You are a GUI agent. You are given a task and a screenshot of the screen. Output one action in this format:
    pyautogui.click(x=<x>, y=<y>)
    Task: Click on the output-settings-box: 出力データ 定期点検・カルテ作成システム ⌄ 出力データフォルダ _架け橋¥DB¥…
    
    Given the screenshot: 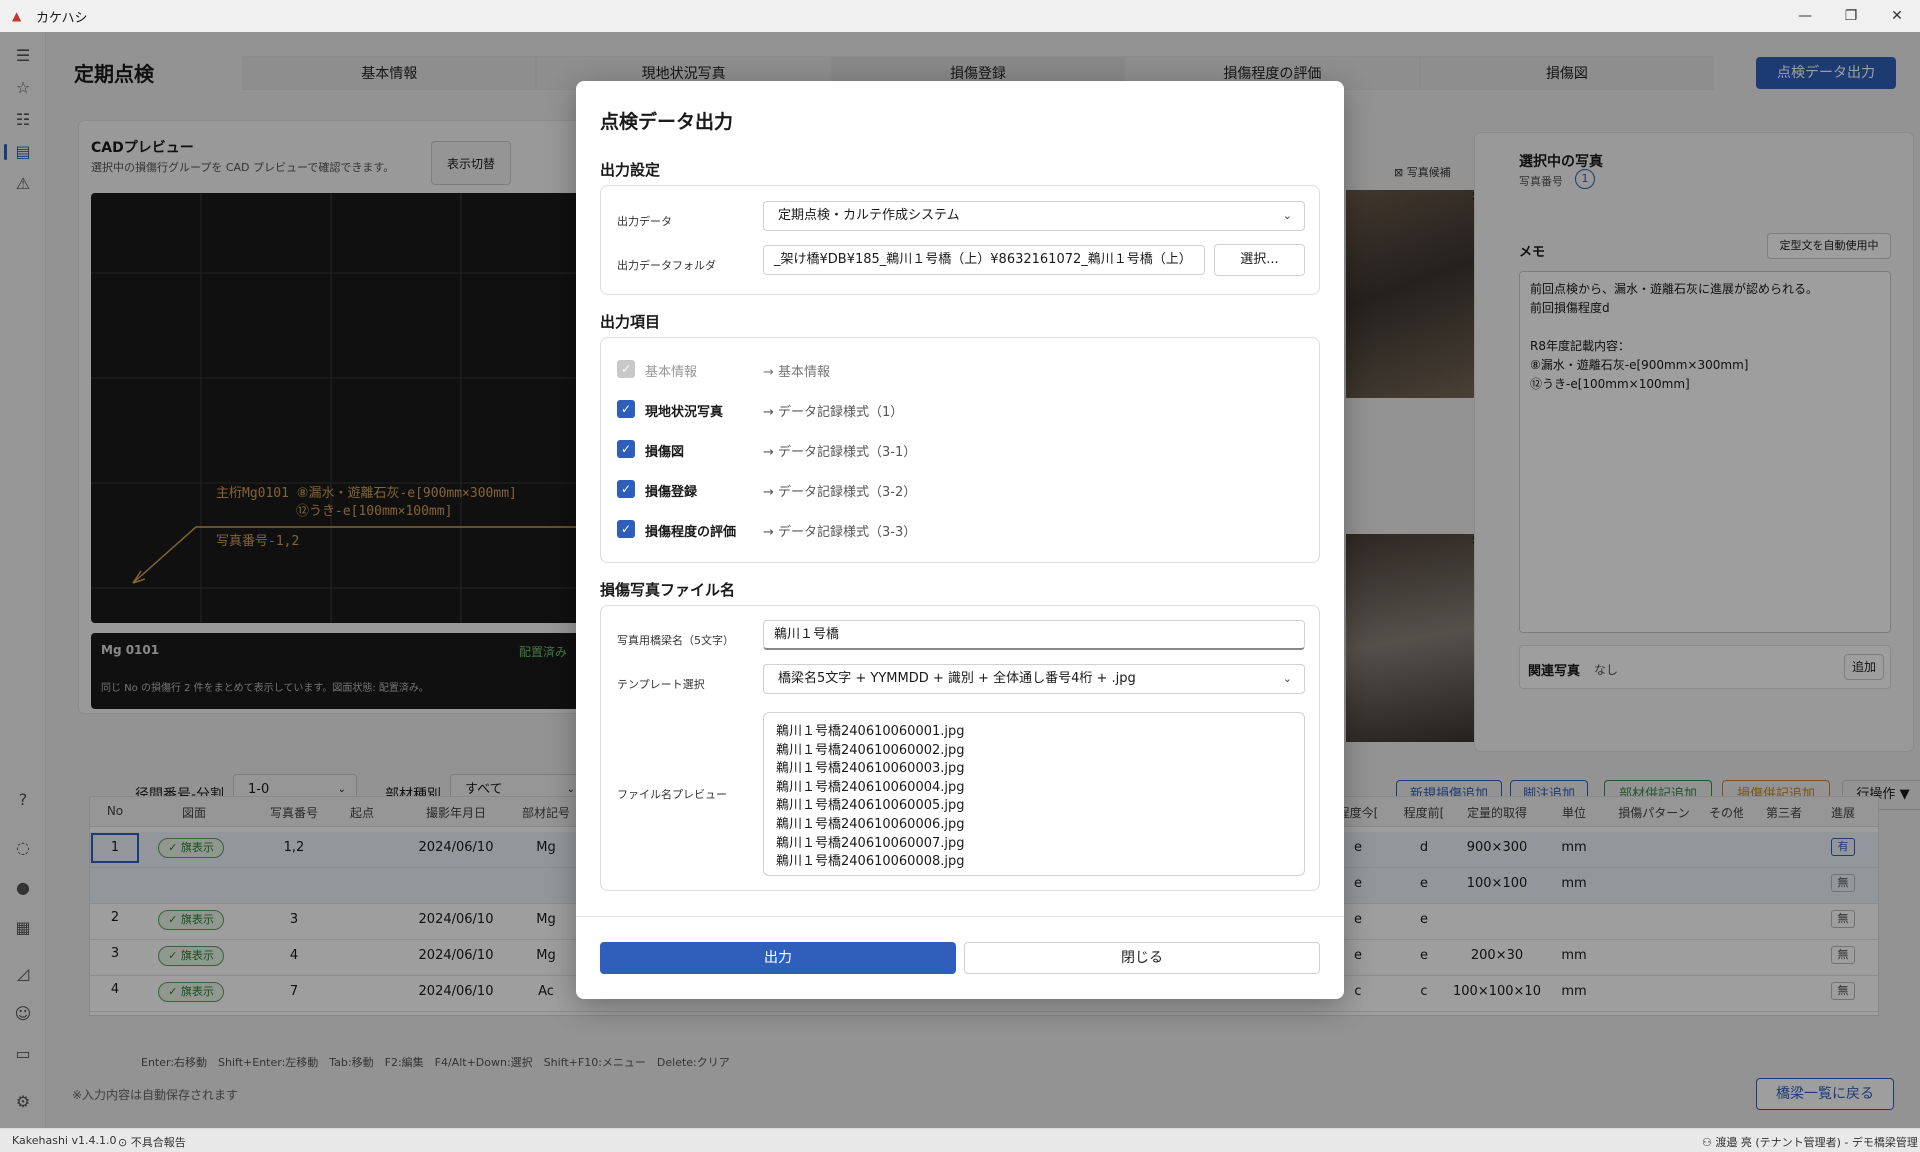 What is the action you would take?
    pyautogui.click(x=960, y=240)
    